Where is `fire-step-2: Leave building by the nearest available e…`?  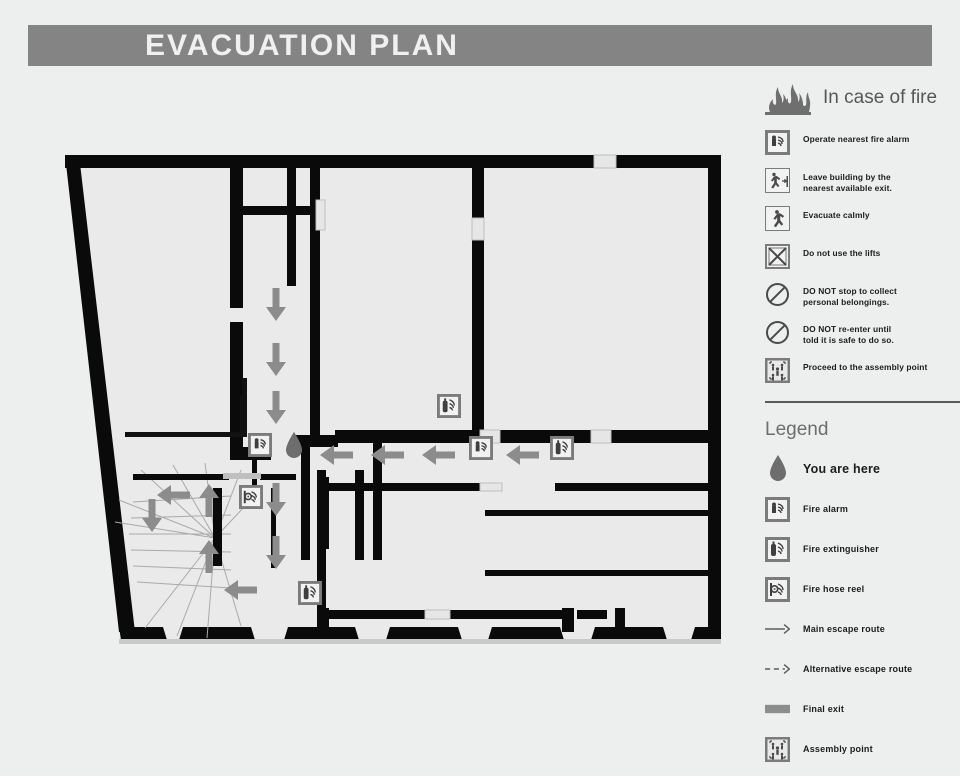 fire-step-2: Leave building by the nearest available e… is located at coordinates (862, 182).